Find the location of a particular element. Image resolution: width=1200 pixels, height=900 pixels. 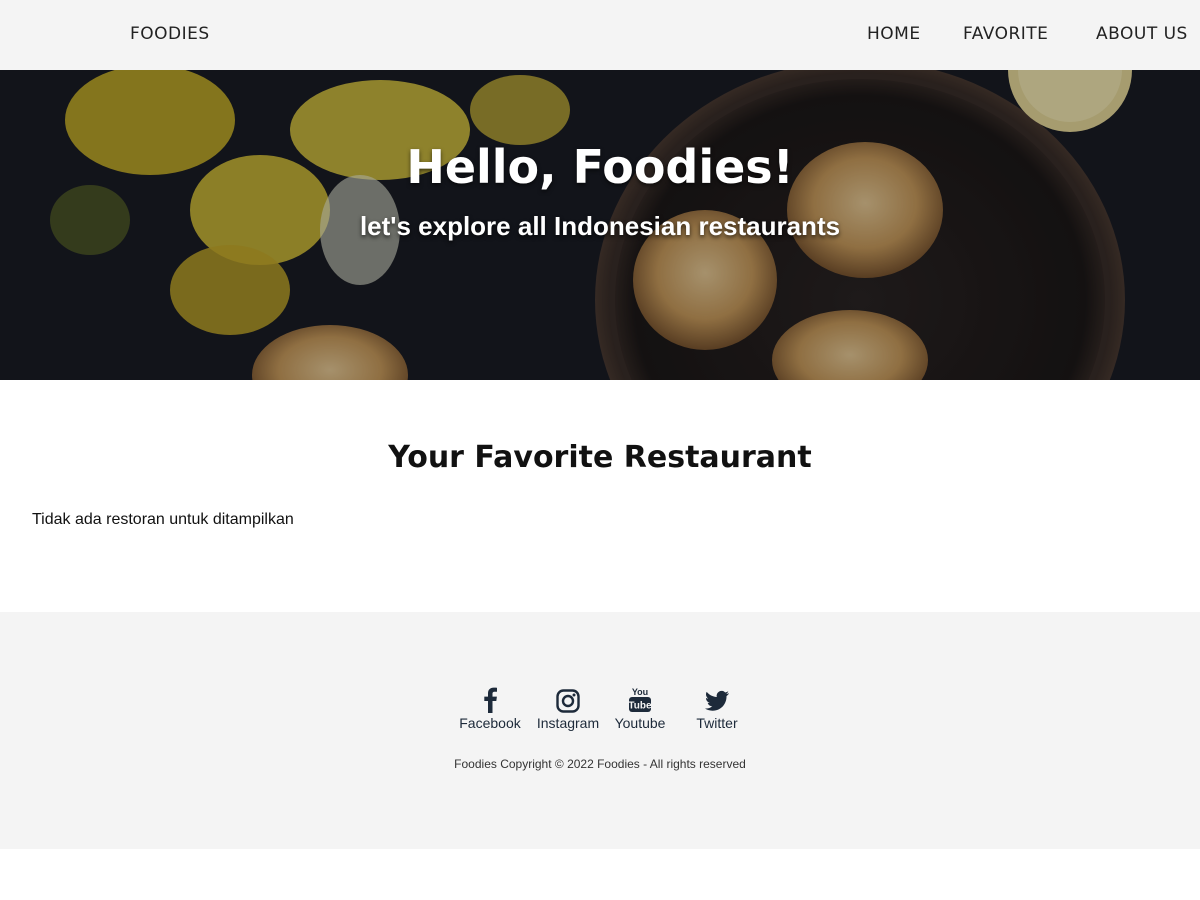

instagram-icon is located at coordinates (568, 701).